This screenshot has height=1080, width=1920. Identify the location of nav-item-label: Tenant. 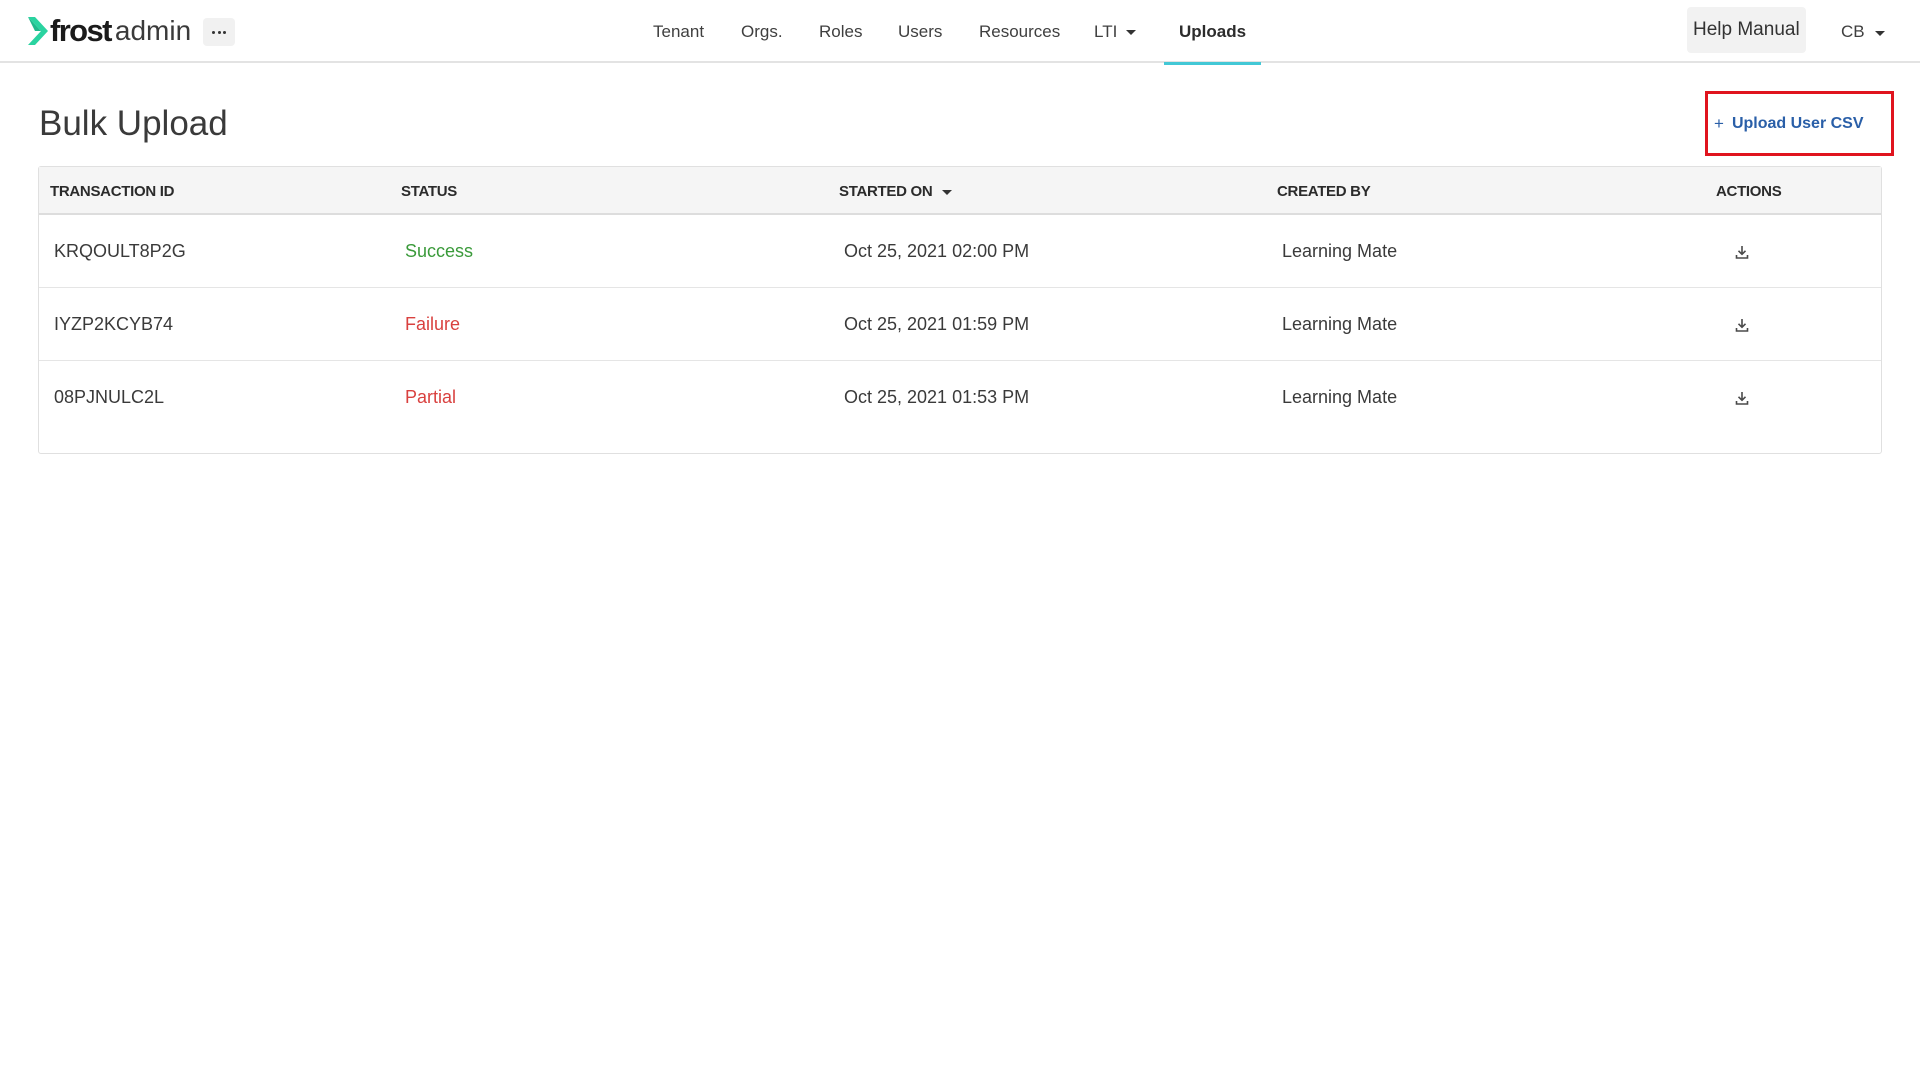
(679, 31).